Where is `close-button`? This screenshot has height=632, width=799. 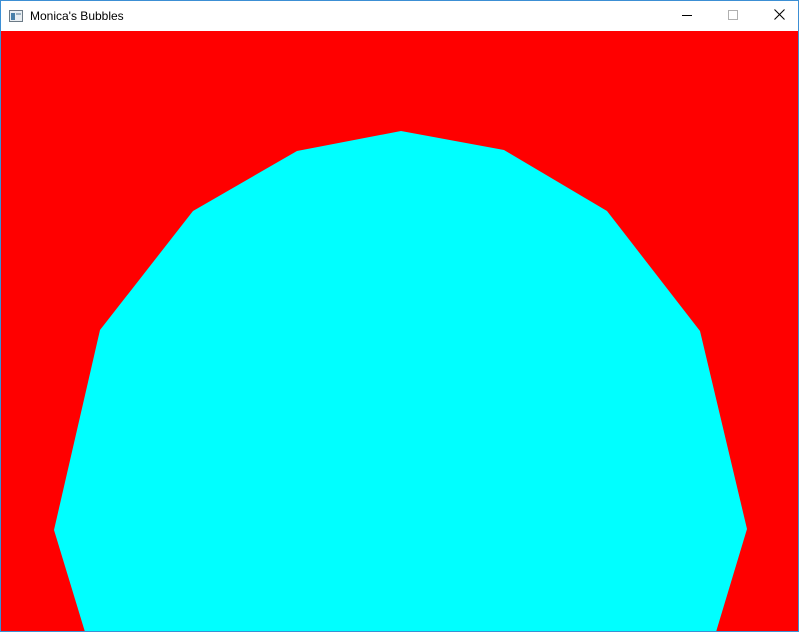 close-button is located at coordinates (777, 16).